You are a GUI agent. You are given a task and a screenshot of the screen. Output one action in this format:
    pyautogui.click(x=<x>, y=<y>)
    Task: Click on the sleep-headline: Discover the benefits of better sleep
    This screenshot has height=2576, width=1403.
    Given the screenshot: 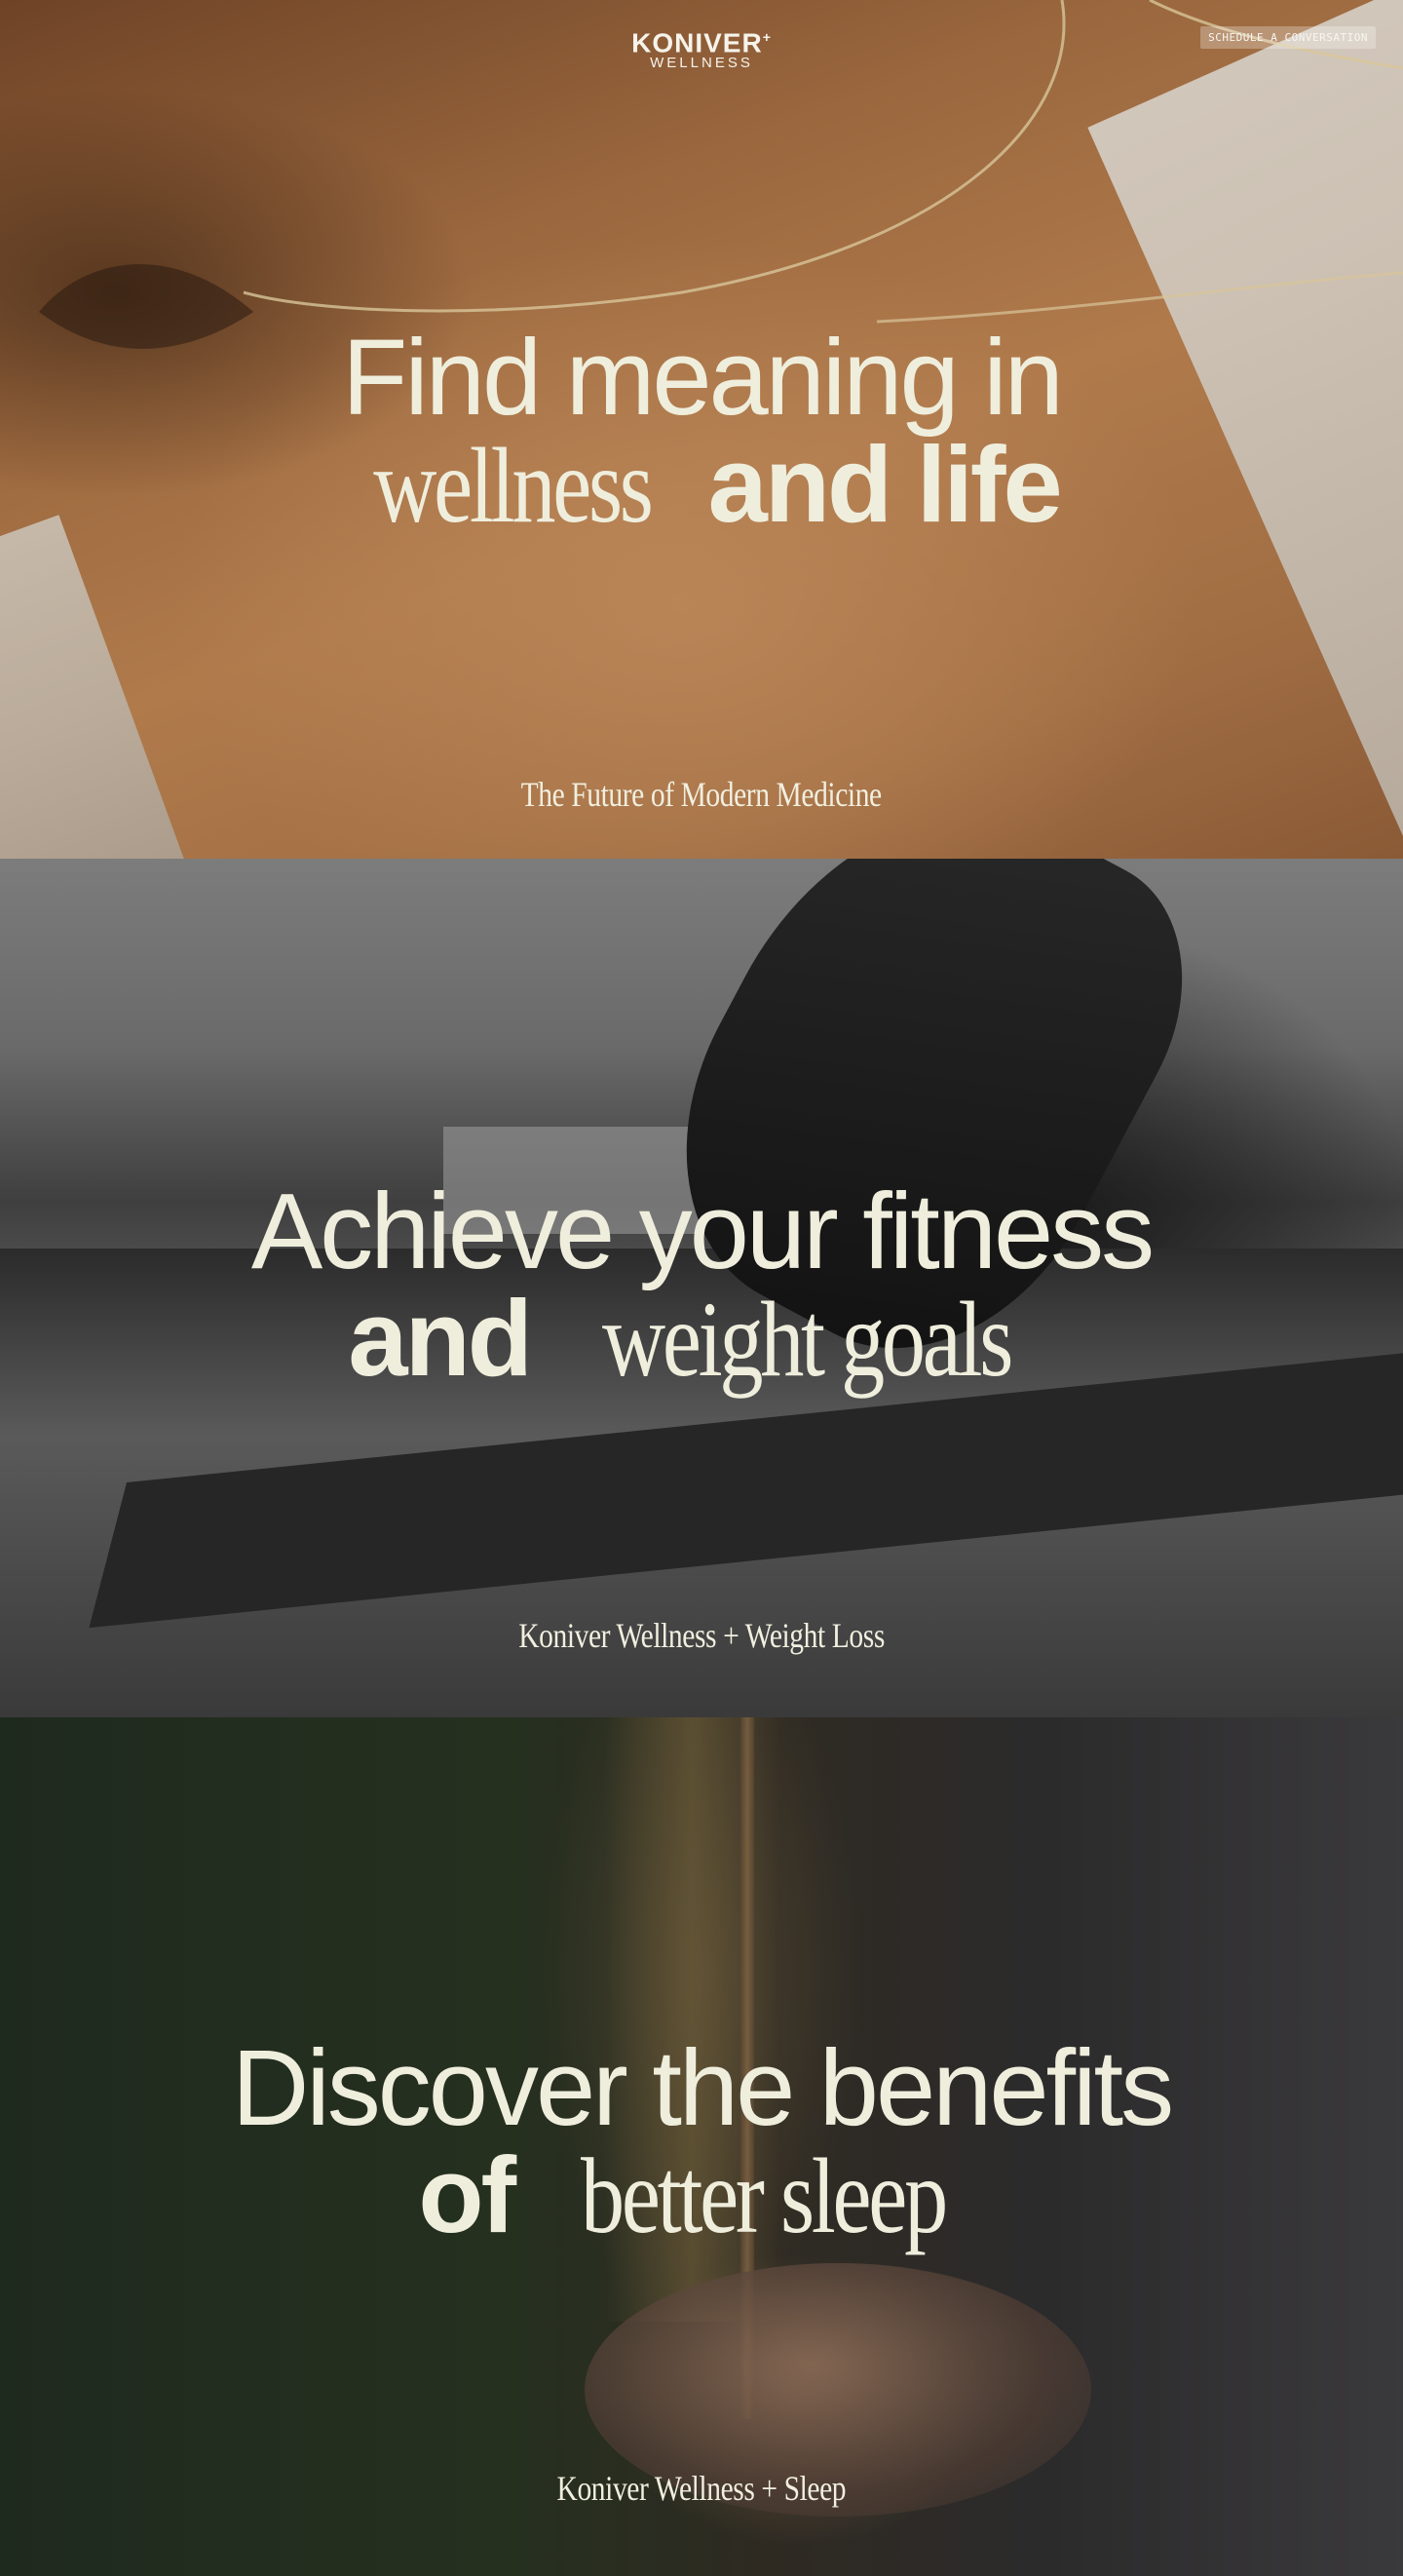 What is the action you would take?
    pyautogui.click(x=701, y=2141)
    